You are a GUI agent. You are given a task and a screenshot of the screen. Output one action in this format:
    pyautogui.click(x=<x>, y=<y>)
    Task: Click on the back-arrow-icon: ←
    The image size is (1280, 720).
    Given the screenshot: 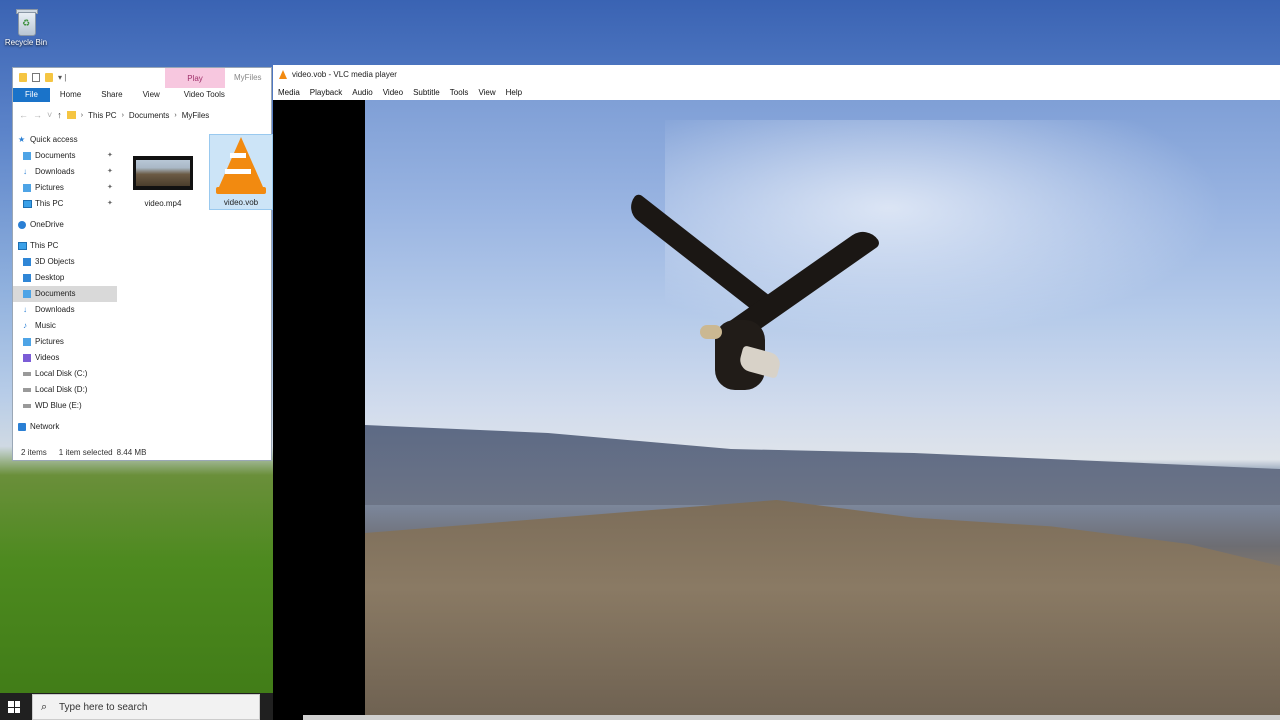 What is the action you would take?
    pyautogui.click(x=23, y=115)
    